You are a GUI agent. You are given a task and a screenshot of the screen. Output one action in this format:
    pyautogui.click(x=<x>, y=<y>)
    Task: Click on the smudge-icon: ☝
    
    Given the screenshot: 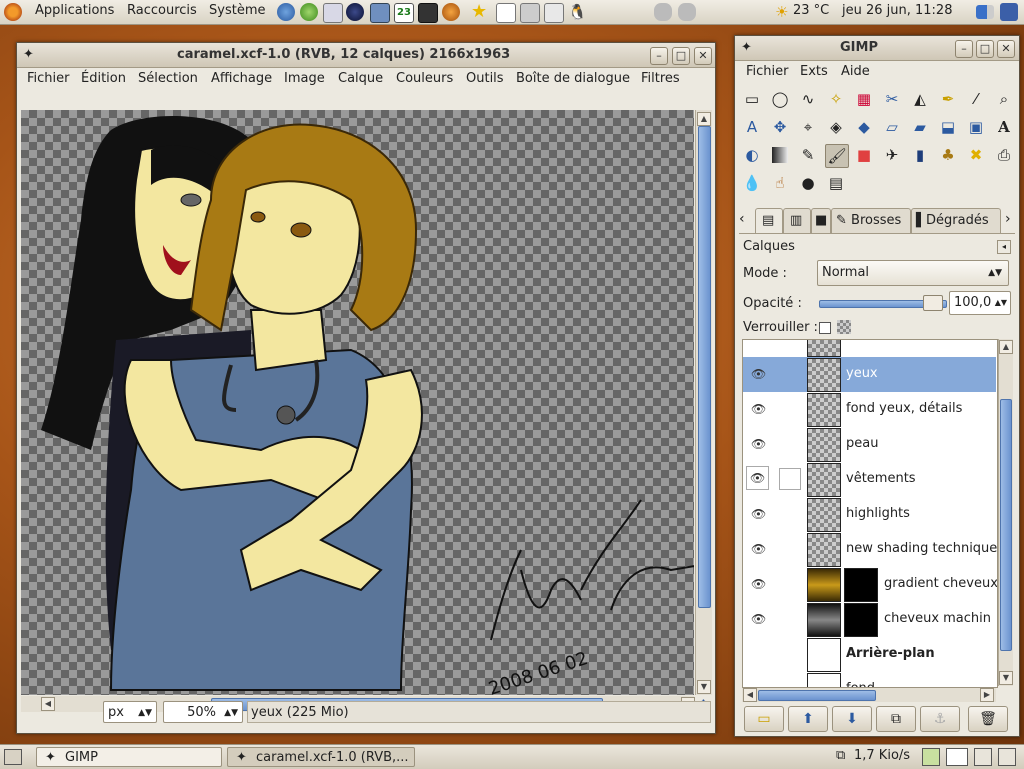 What is the action you would take?
    pyautogui.click(x=780, y=183)
    